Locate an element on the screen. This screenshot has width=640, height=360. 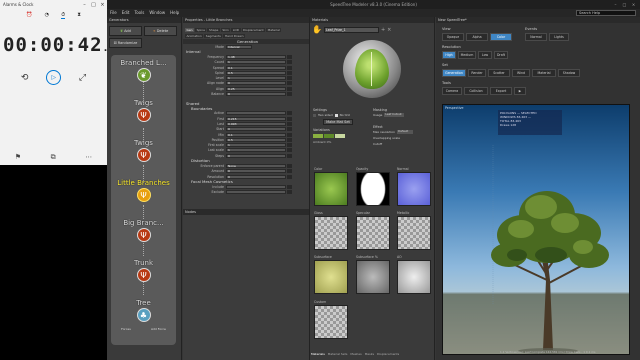
tab-segments: Segments is located at coordinates (213, 36).